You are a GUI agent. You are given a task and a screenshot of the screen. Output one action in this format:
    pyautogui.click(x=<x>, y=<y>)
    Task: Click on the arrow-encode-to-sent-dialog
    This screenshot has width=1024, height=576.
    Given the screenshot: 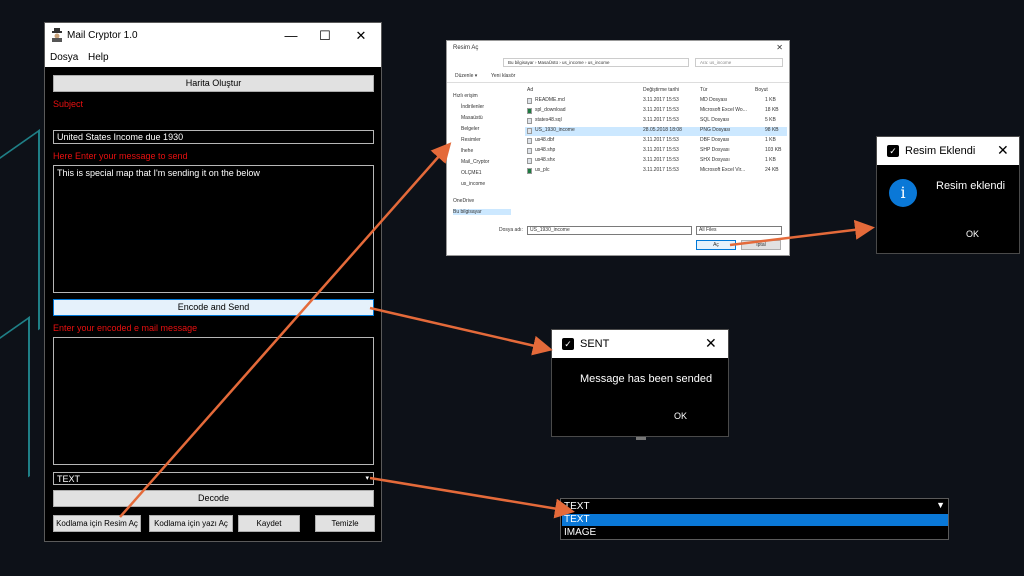 What is the action you would take?
    pyautogui.click(x=461, y=331)
    